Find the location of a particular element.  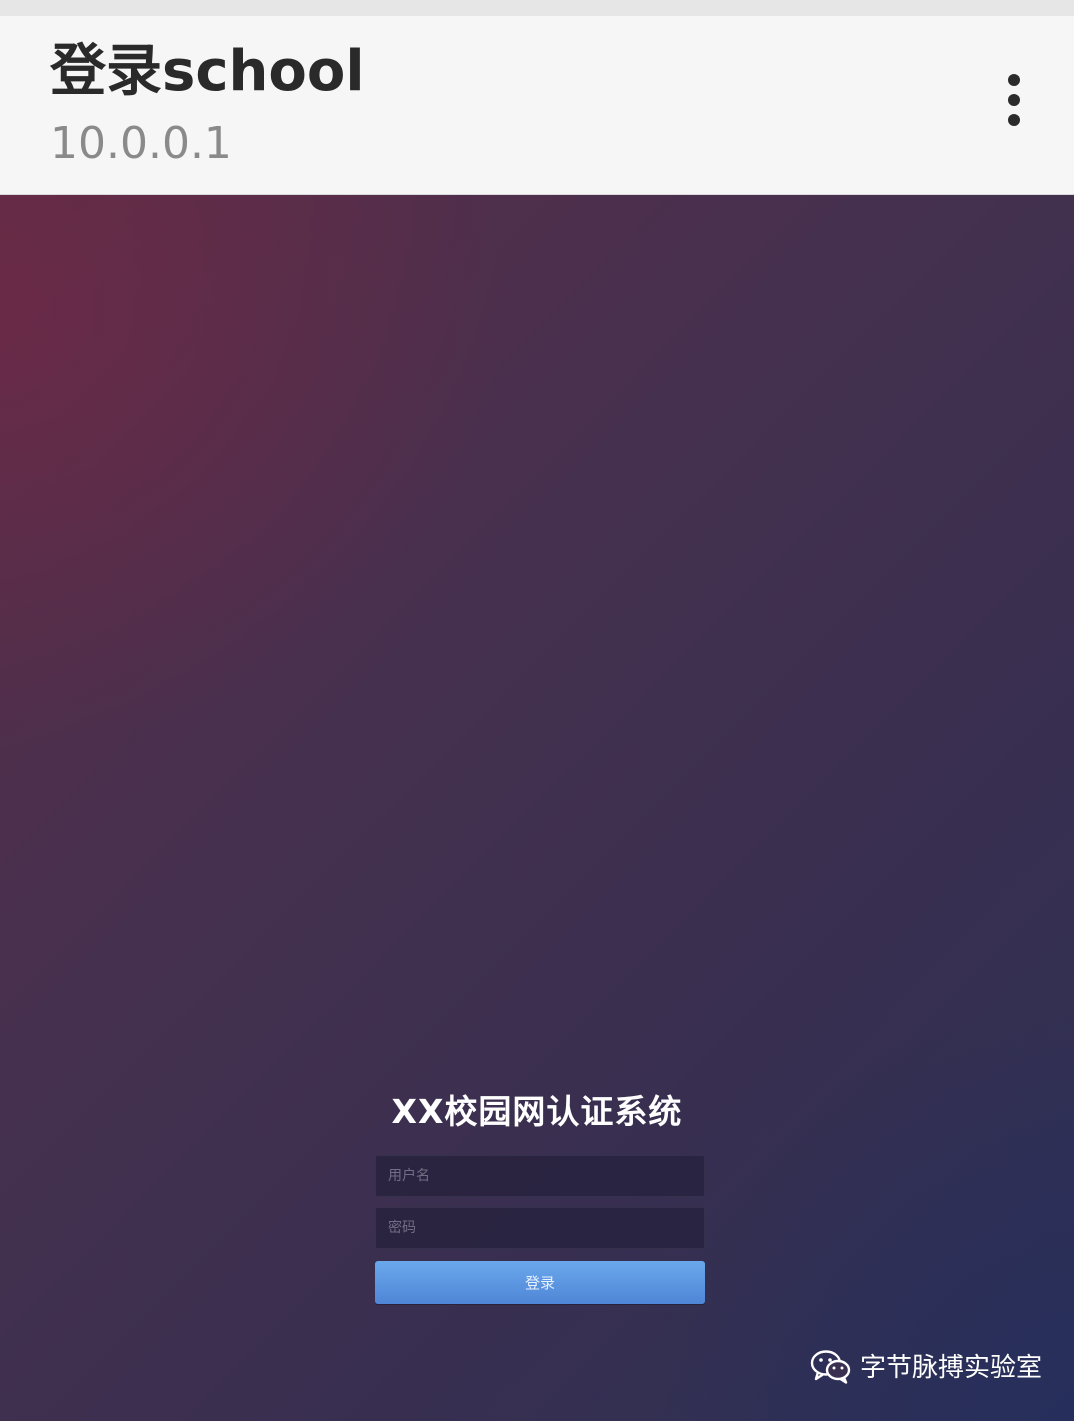

status-bar is located at coordinates (537, 8).